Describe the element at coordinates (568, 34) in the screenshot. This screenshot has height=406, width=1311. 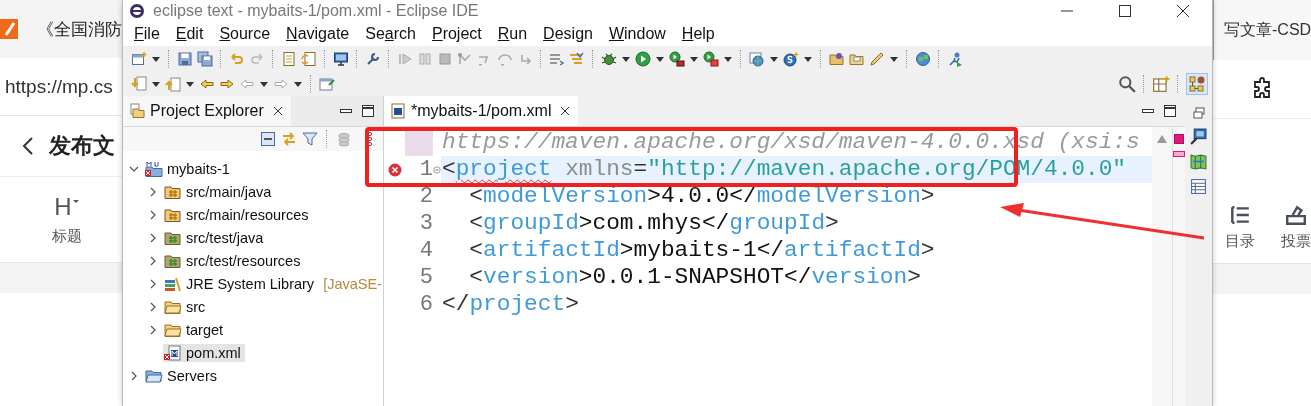
I see `menu-item: Design` at that location.